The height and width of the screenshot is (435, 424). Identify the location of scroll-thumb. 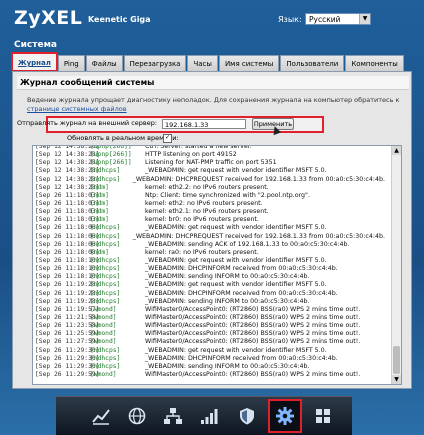
(396, 360).